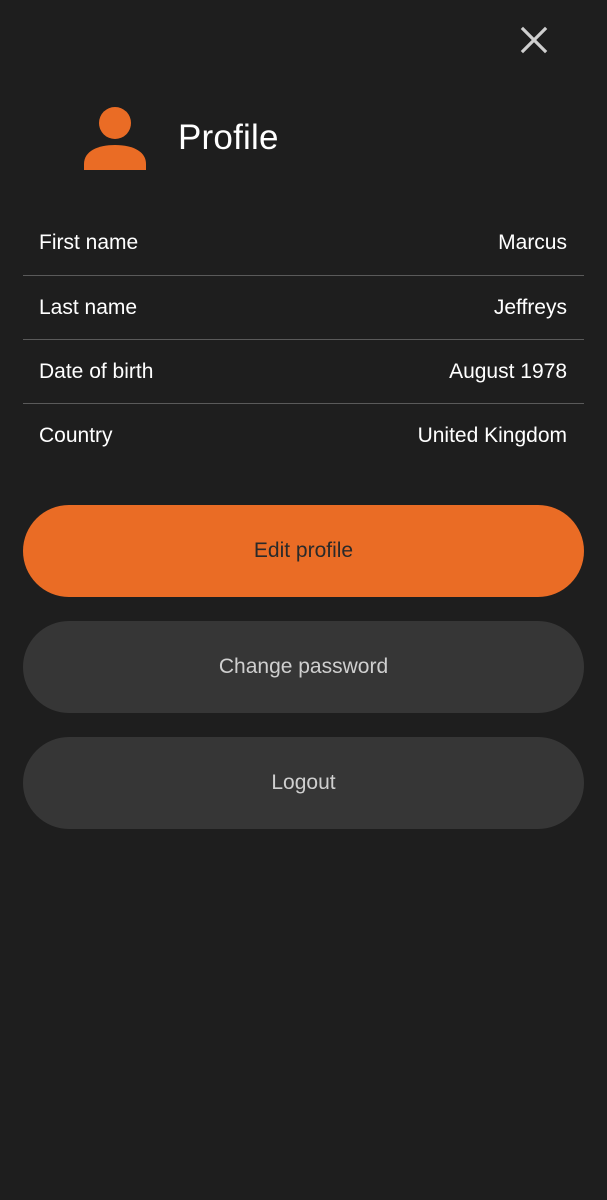 The height and width of the screenshot is (1200, 607). I want to click on info-value: United Kingdom, so click(492, 435).